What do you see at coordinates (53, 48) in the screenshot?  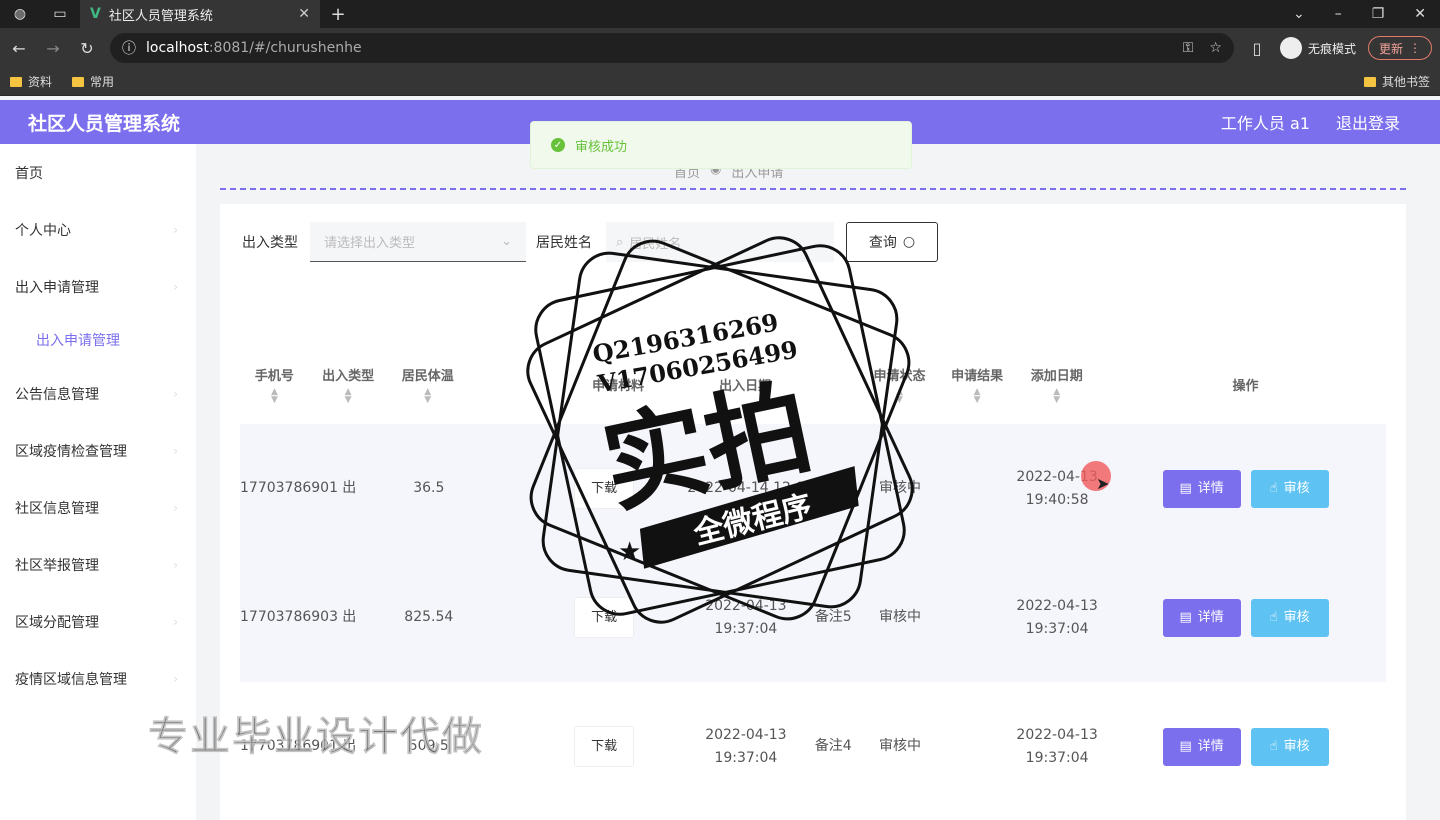 I see `forward-icon: →` at bounding box center [53, 48].